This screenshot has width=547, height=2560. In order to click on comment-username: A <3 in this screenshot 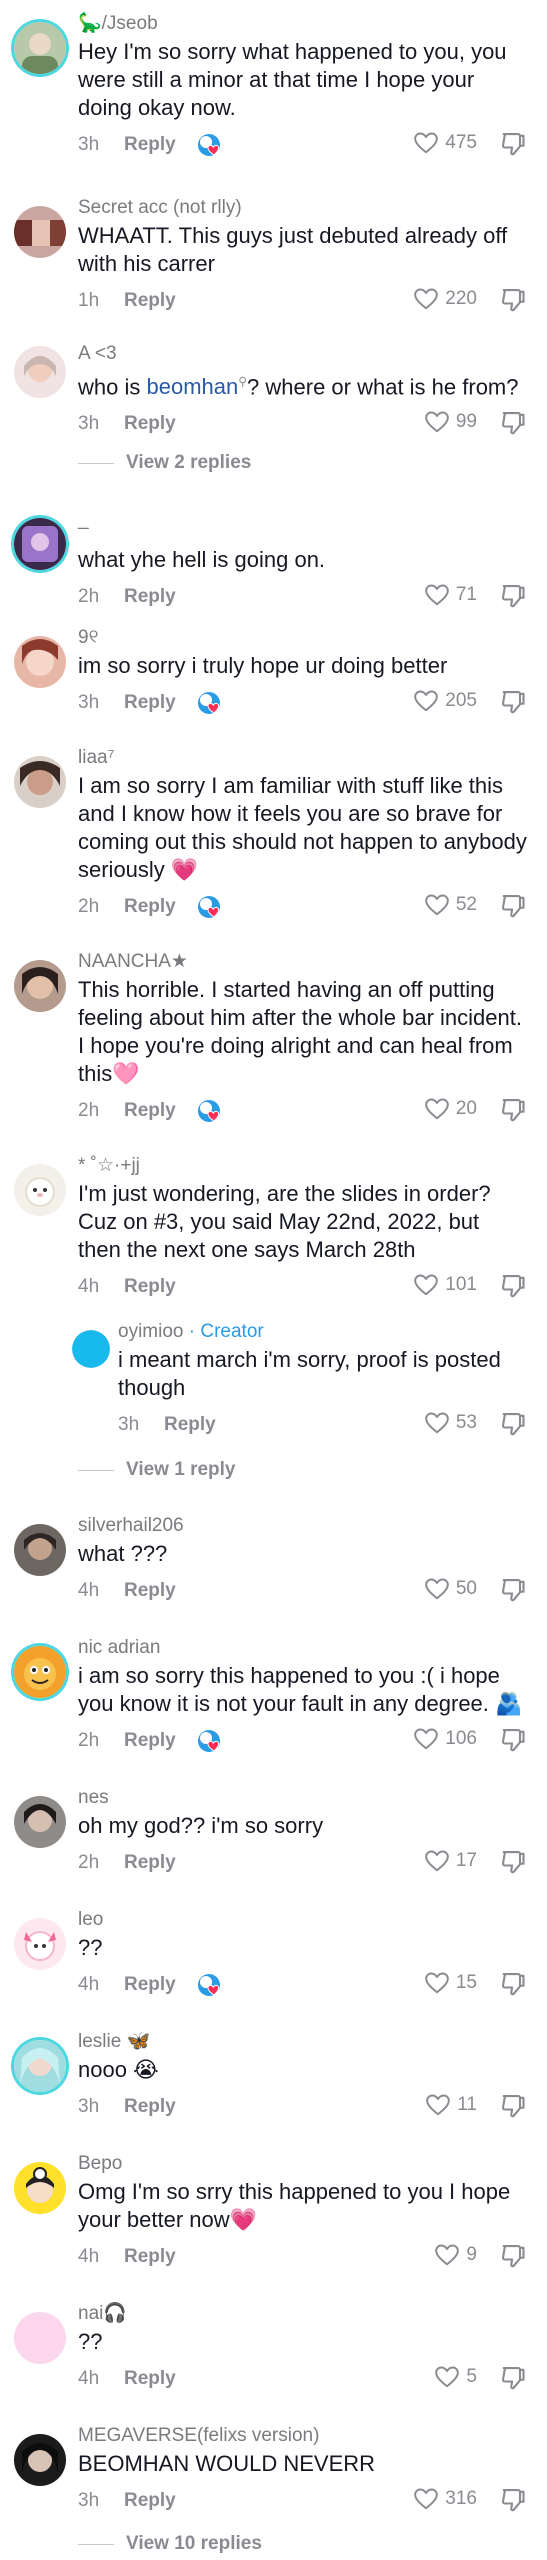, I will do `click(302, 354)`.